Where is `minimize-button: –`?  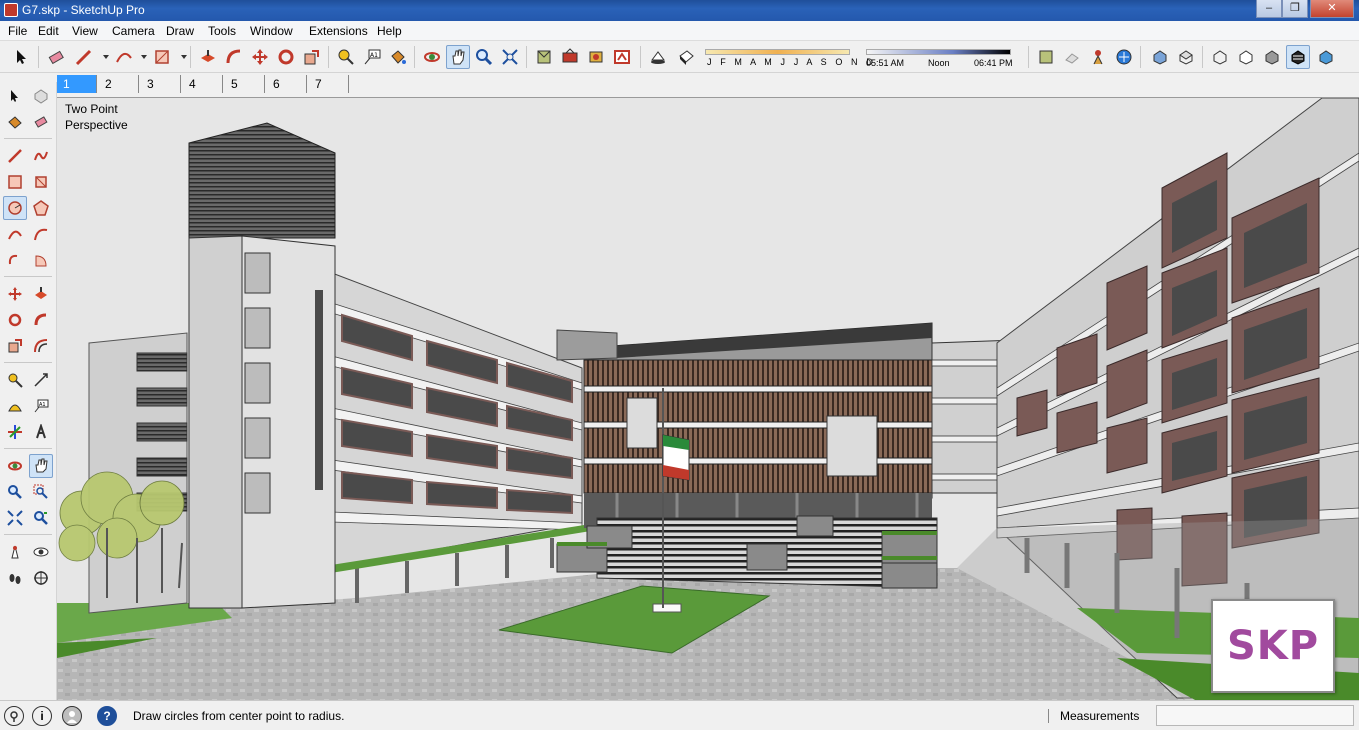 minimize-button: – is located at coordinates (1269, 9).